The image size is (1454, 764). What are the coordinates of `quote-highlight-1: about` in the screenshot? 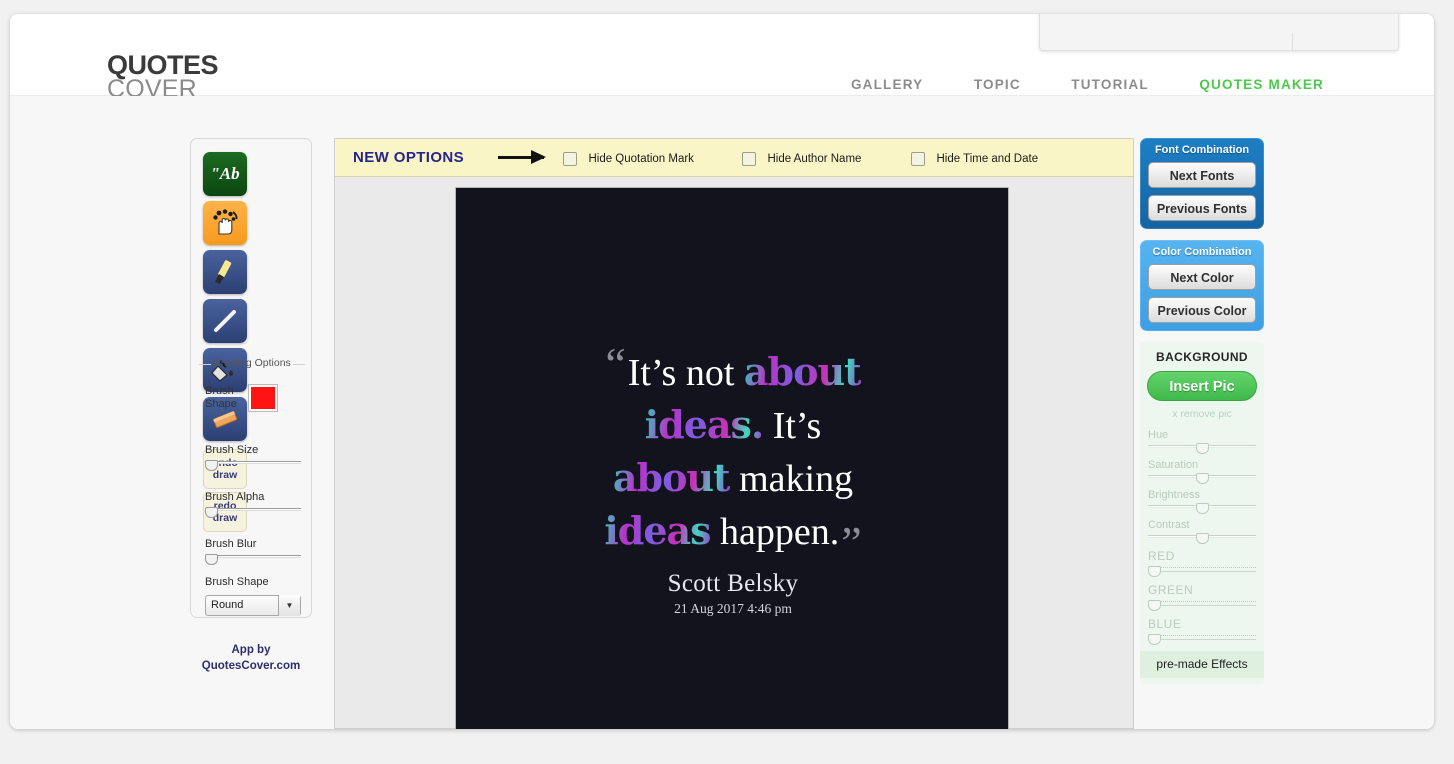 It's located at (802, 371).